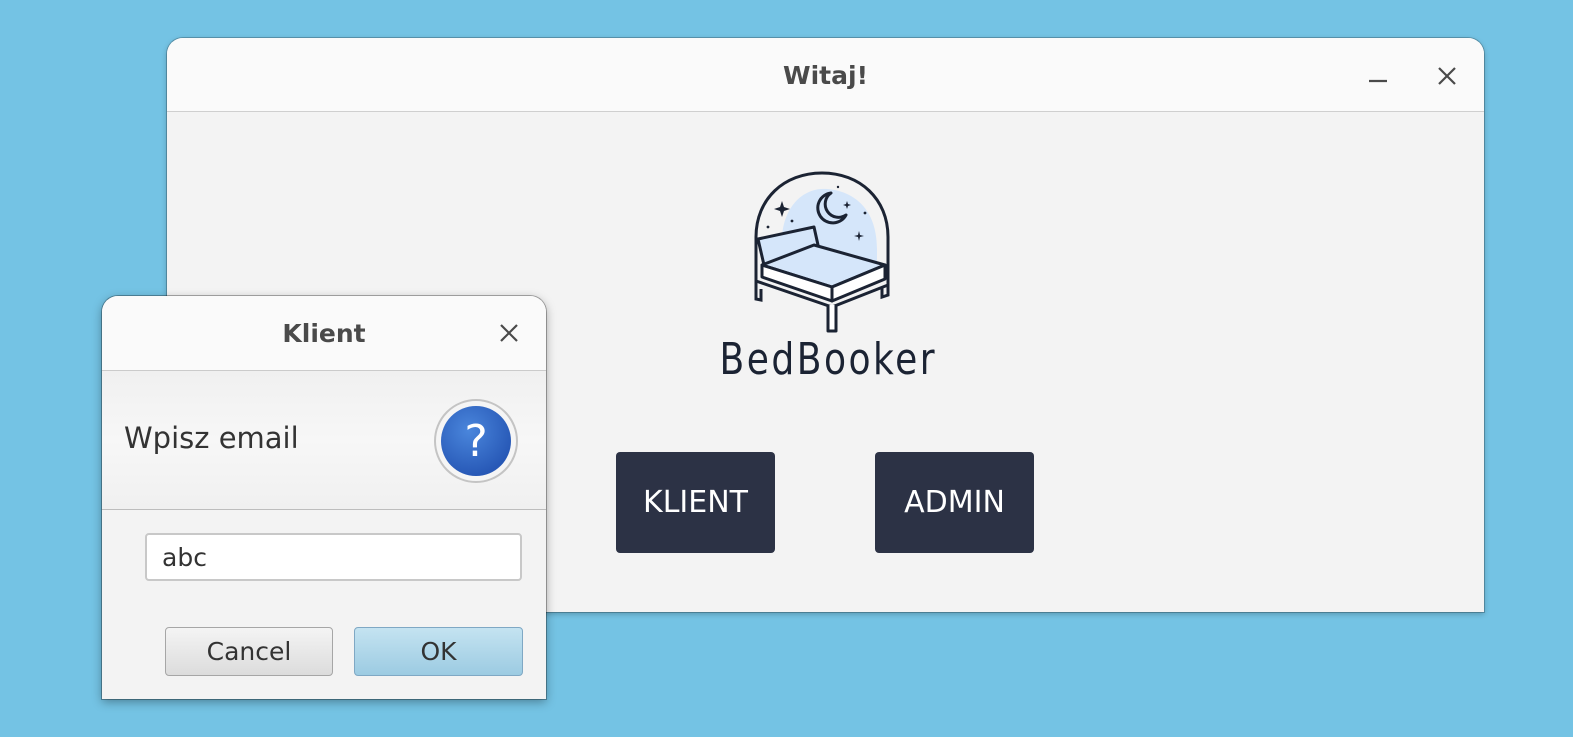  I want to click on bed-under-moon-logo, so click(822, 253).